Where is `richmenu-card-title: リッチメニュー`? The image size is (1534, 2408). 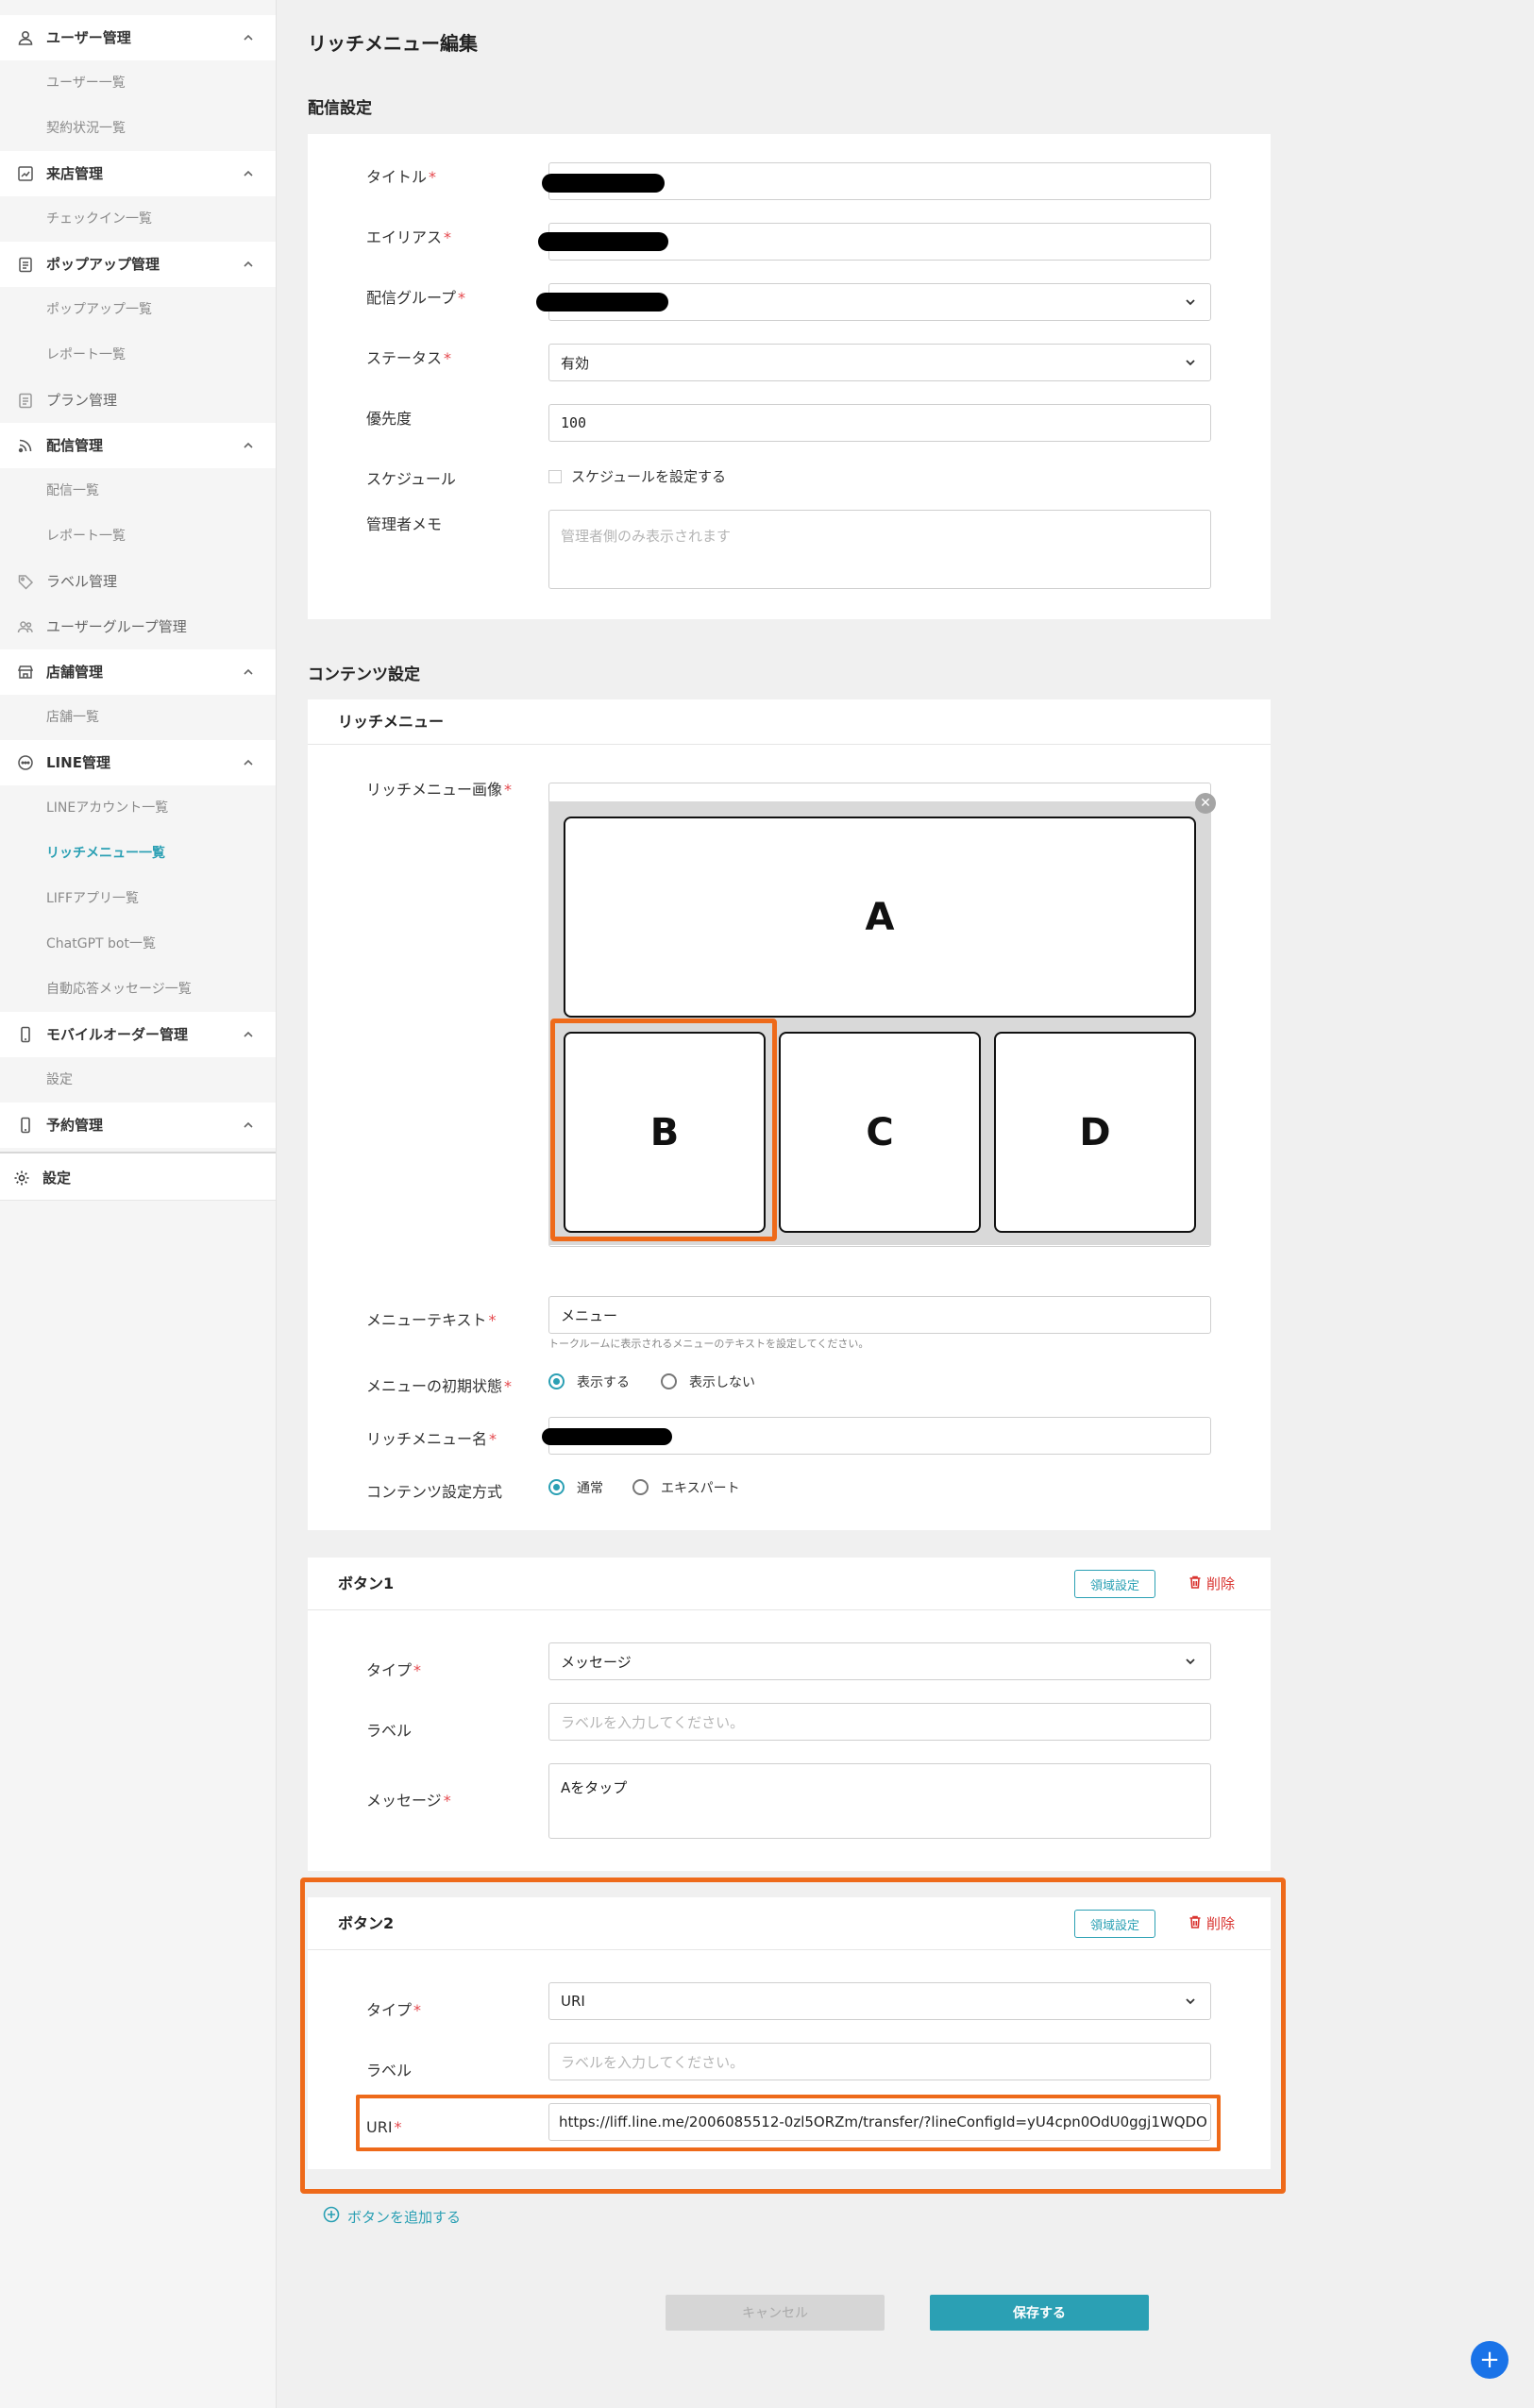 richmenu-card-title: リッチメニュー is located at coordinates (789, 722).